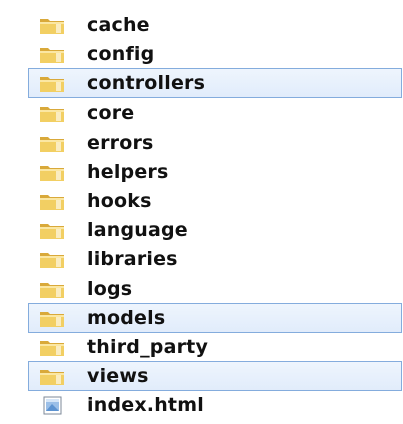  What do you see at coordinates (118, 25) in the screenshot?
I see `folder-label: cache` at bounding box center [118, 25].